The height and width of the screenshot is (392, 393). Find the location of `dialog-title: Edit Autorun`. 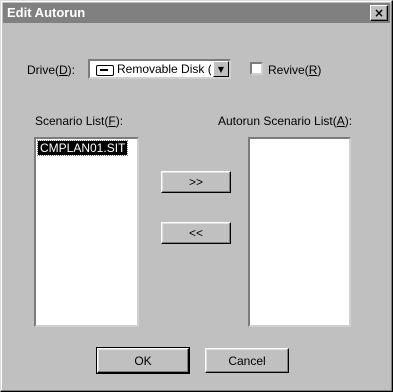

dialog-title: Edit Autorun is located at coordinates (46, 12).